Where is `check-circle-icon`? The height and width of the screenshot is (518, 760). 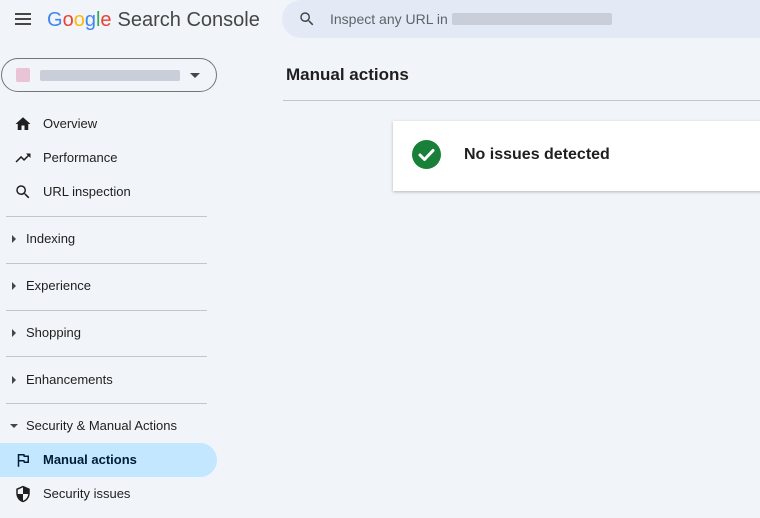 check-circle-icon is located at coordinates (426, 154).